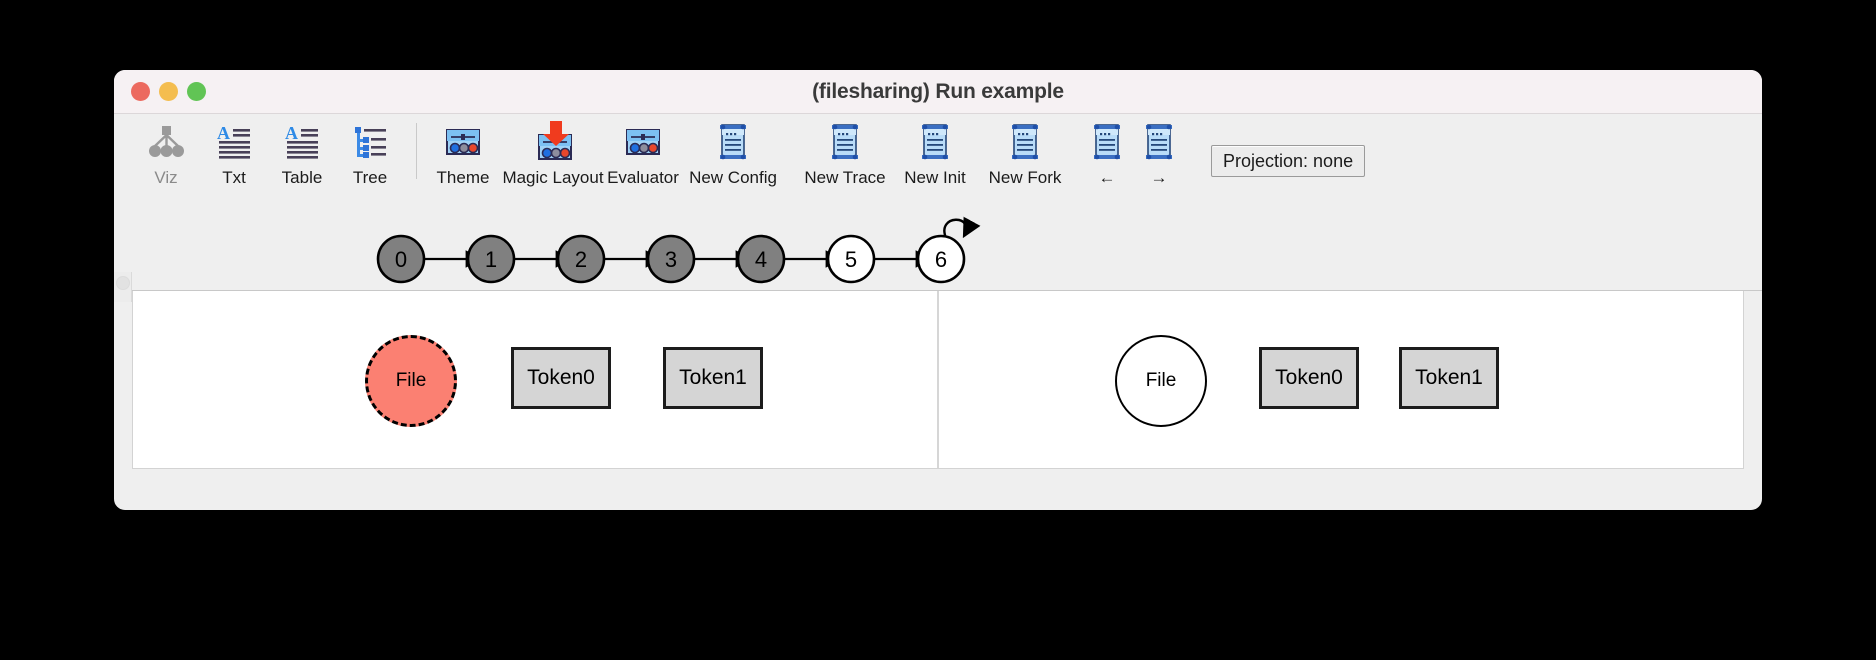  I want to click on current-state-pane: File Token0 Token1, so click(535, 379).